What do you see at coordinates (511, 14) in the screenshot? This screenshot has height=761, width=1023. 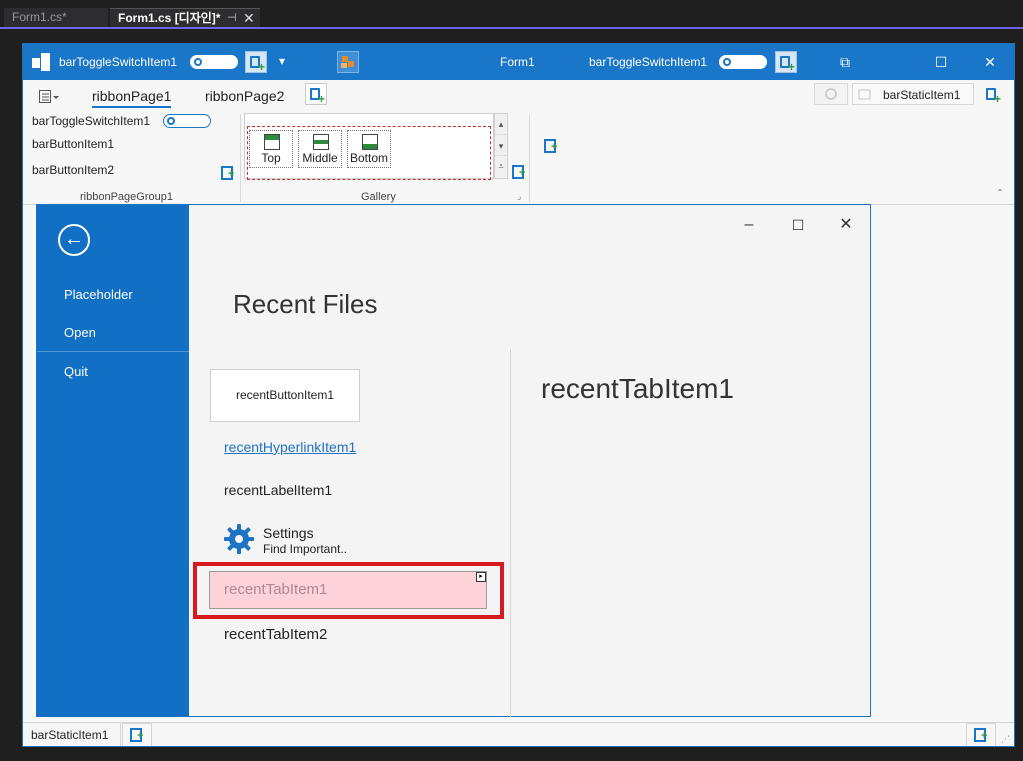 I see `document-tab-strip: Form1.cs* Form1.cs [디자인]* ⊣ ✕` at bounding box center [511, 14].